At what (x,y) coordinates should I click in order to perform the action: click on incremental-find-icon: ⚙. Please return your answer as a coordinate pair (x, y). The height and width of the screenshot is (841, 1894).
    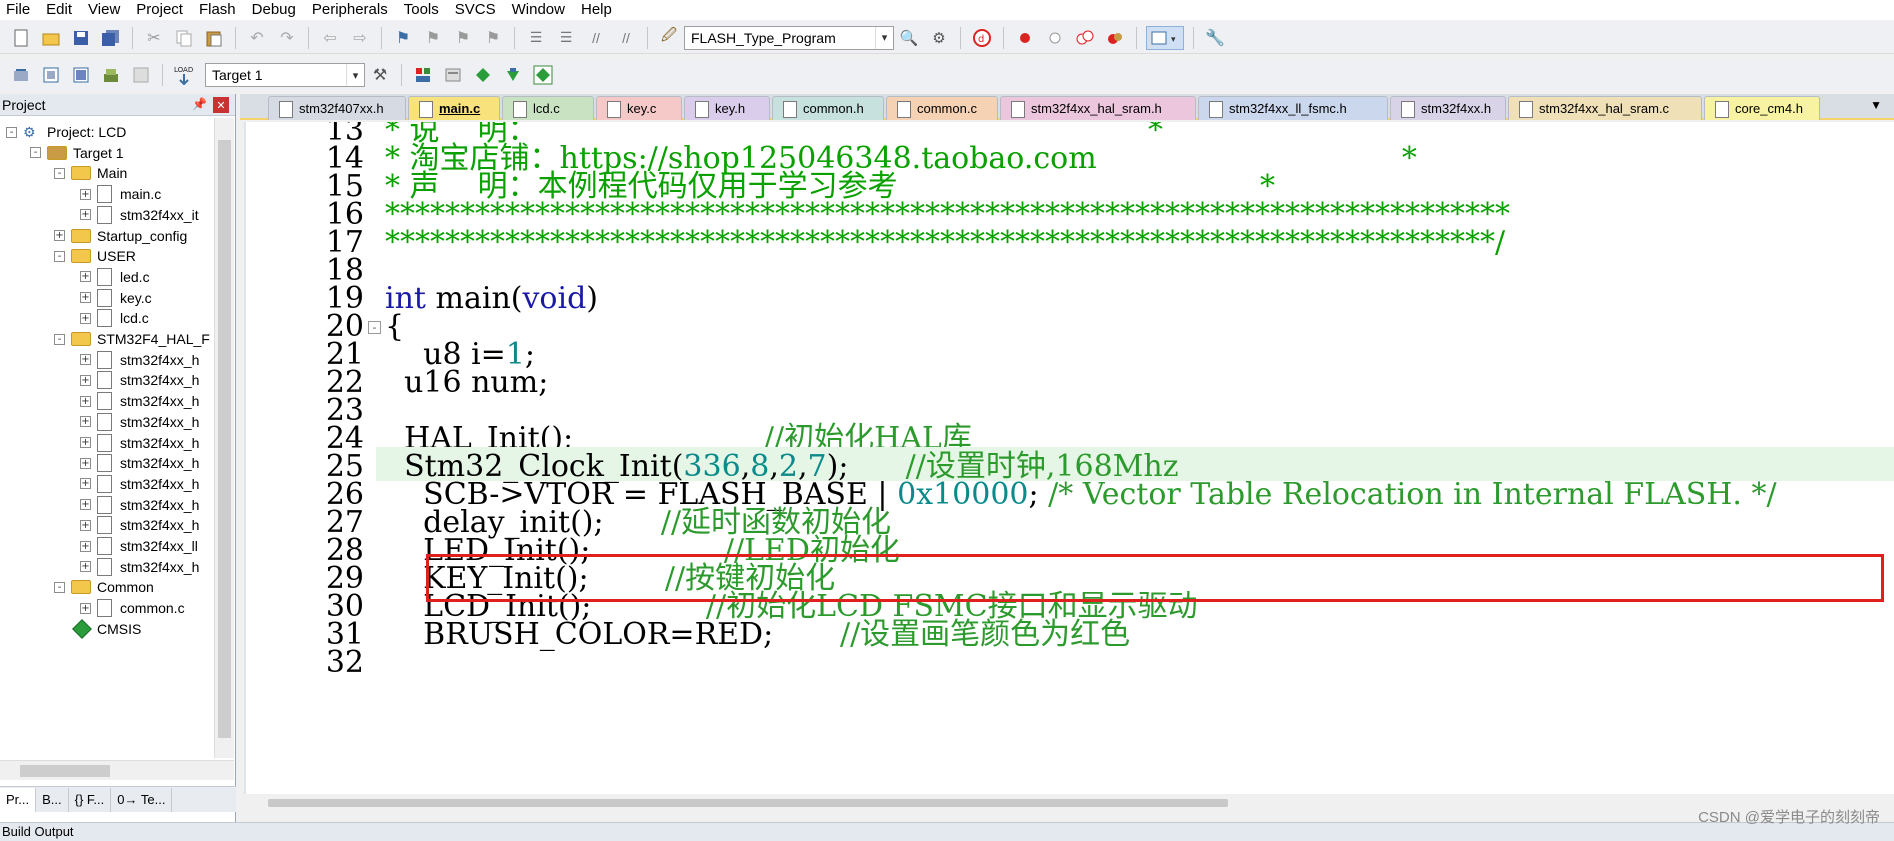
    Looking at the image, I should click on (939, 38).